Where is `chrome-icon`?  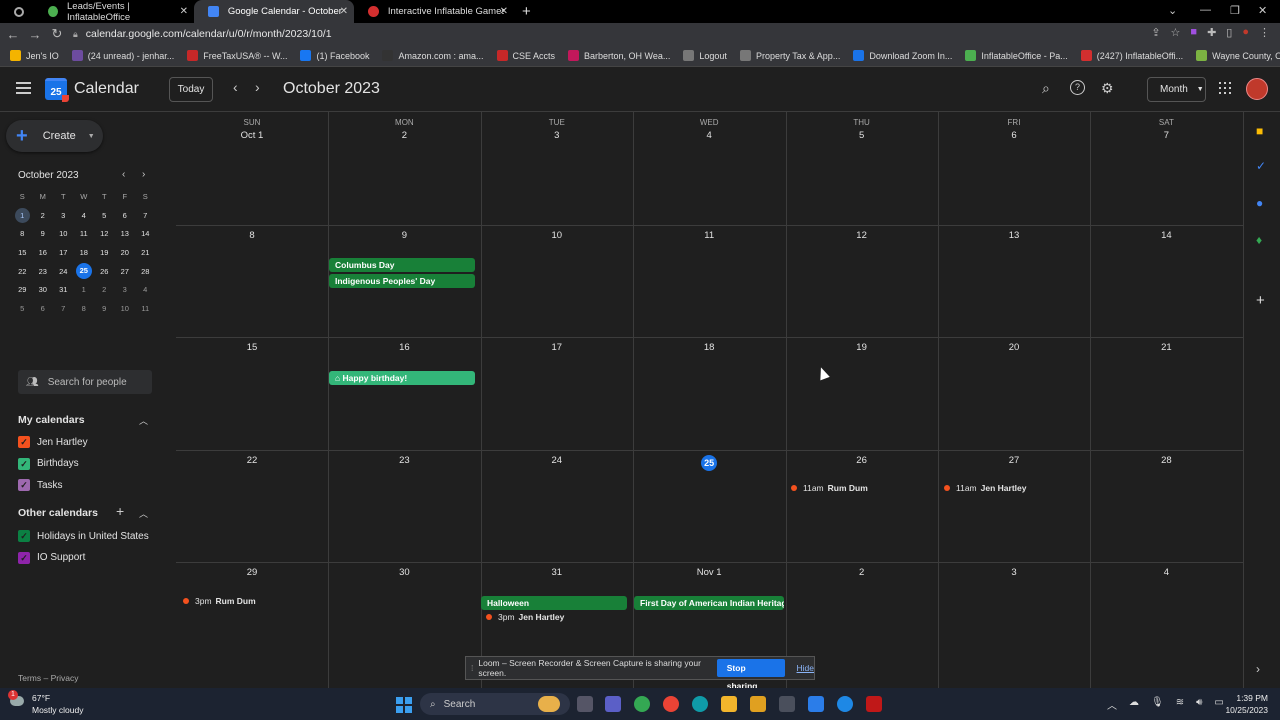
chrome-icon is located at coordinates (642, 704).